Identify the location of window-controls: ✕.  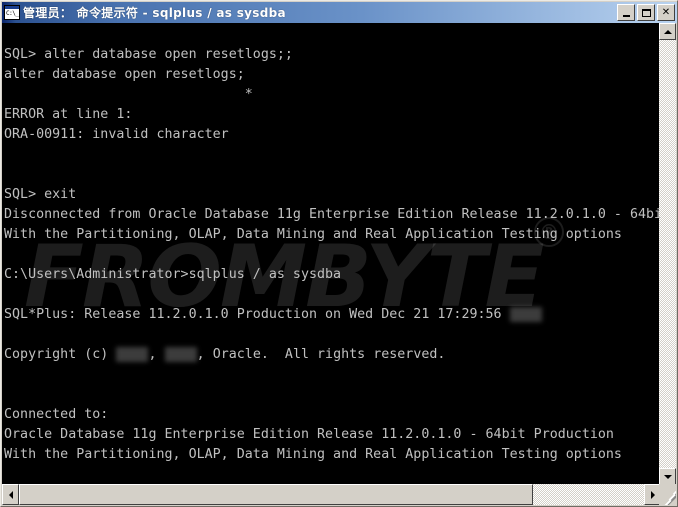
(645, 12).